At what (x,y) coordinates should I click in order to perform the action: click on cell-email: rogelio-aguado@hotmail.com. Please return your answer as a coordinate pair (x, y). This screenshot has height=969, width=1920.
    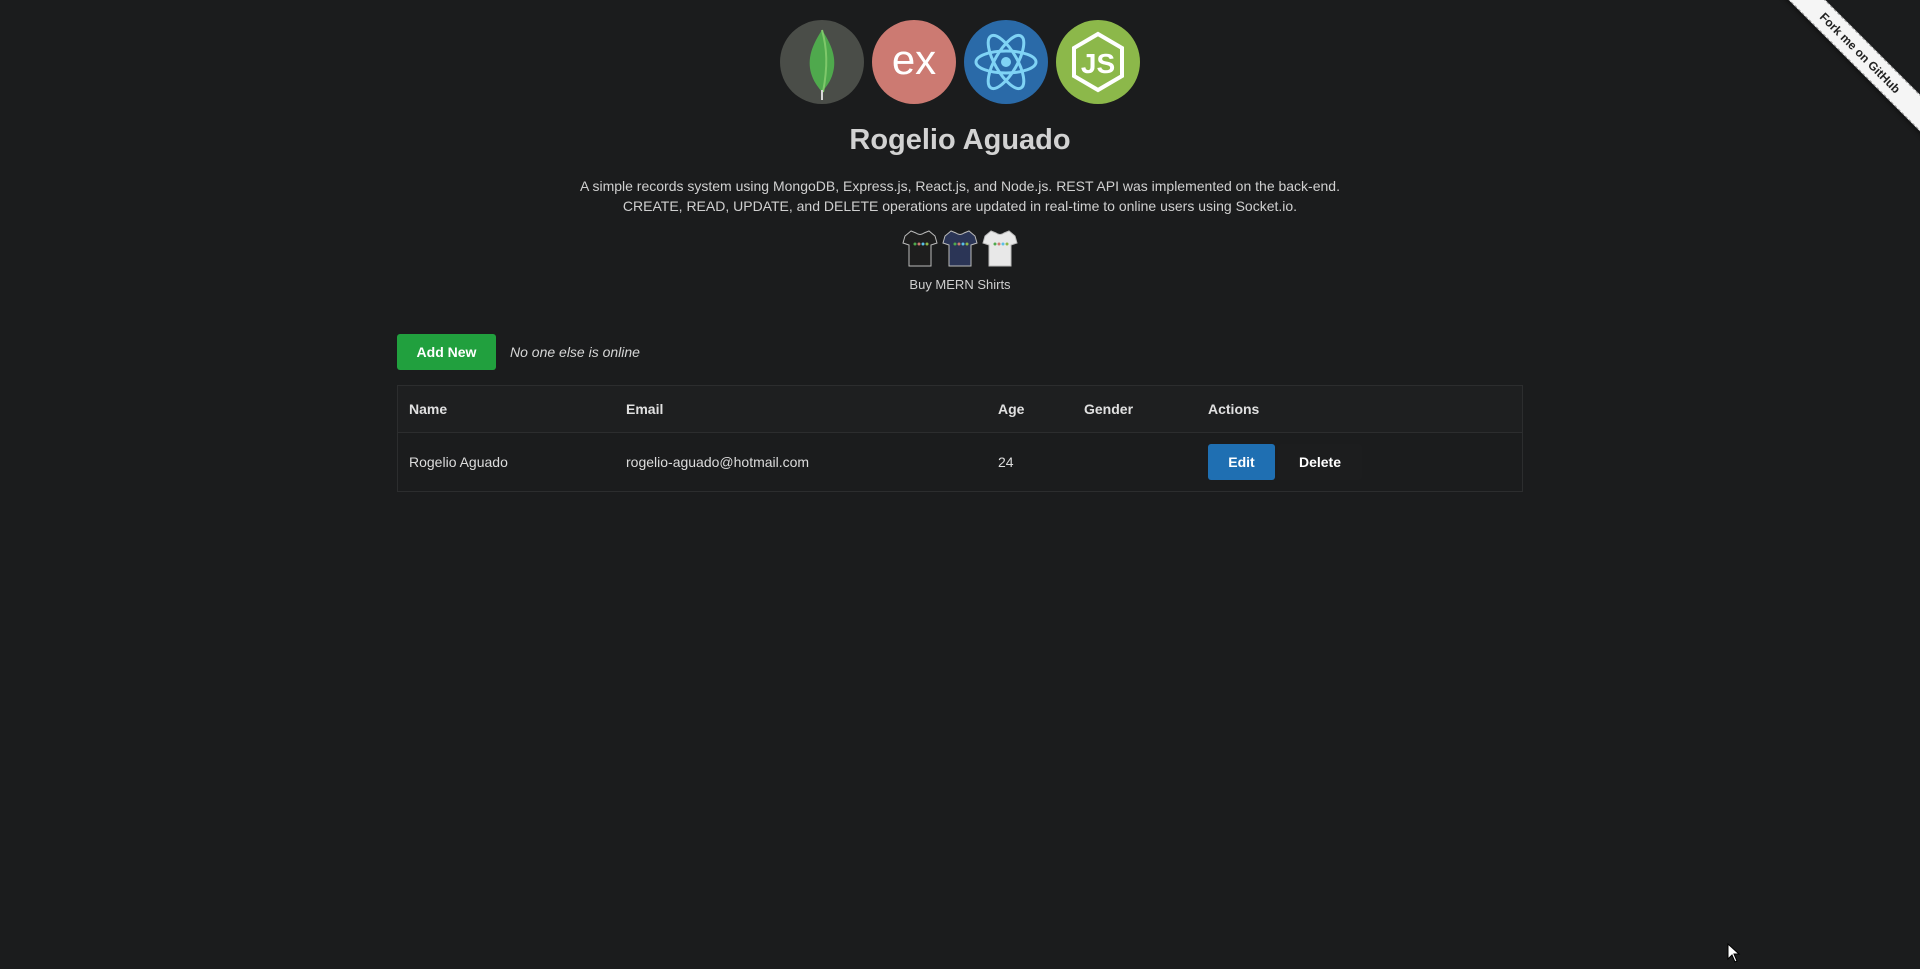
    Looking at the image, I should click on (718, 462).